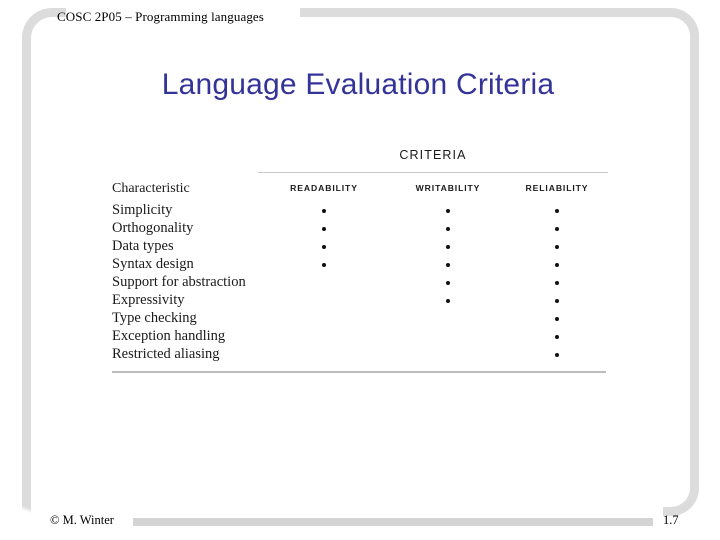 Image resolution: width=720 pixels, height=540 pixels. Describe the element at coordinates (166, 354) in the screenshot. I see `table-row-label: Restricted aliasing` at that location.